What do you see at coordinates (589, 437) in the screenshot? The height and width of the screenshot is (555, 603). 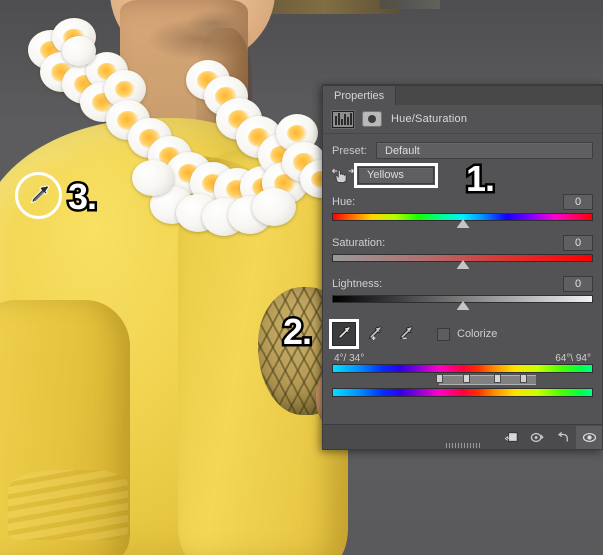 I see `toggle-visibility-eye-icon` at bounding box center [589, 437].